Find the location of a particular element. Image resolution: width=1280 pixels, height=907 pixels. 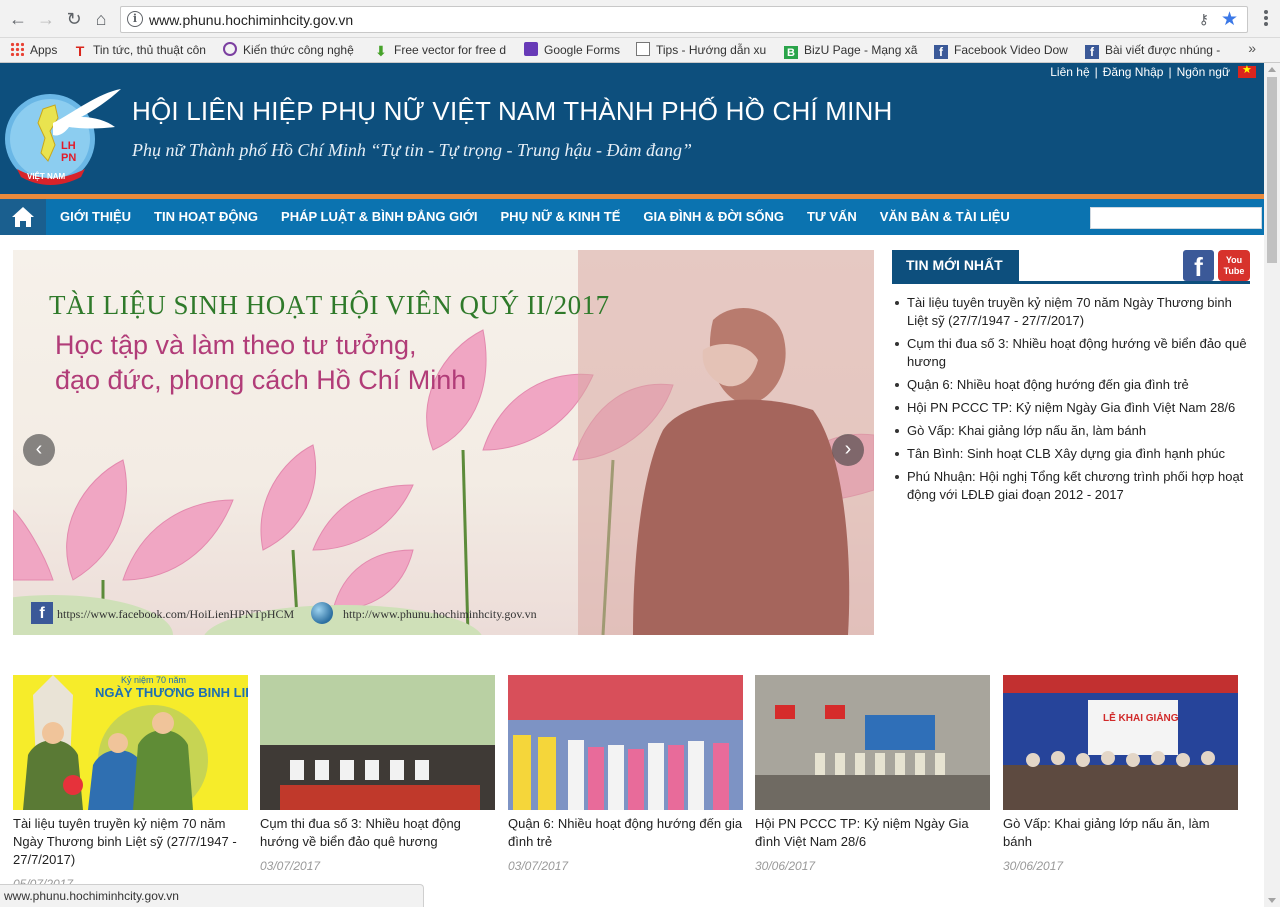

slide-title: TÀI LIỆU SINH HOẠT HỘI VIÊN QUÝ II/2017 is located at coordinates (329, 305).